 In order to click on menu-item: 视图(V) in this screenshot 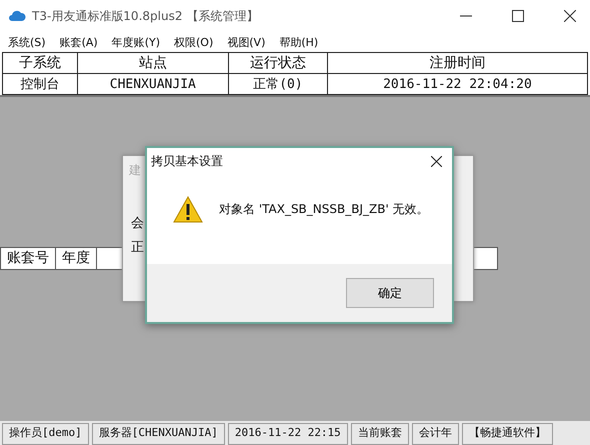, I will do `click(246, 42)`.